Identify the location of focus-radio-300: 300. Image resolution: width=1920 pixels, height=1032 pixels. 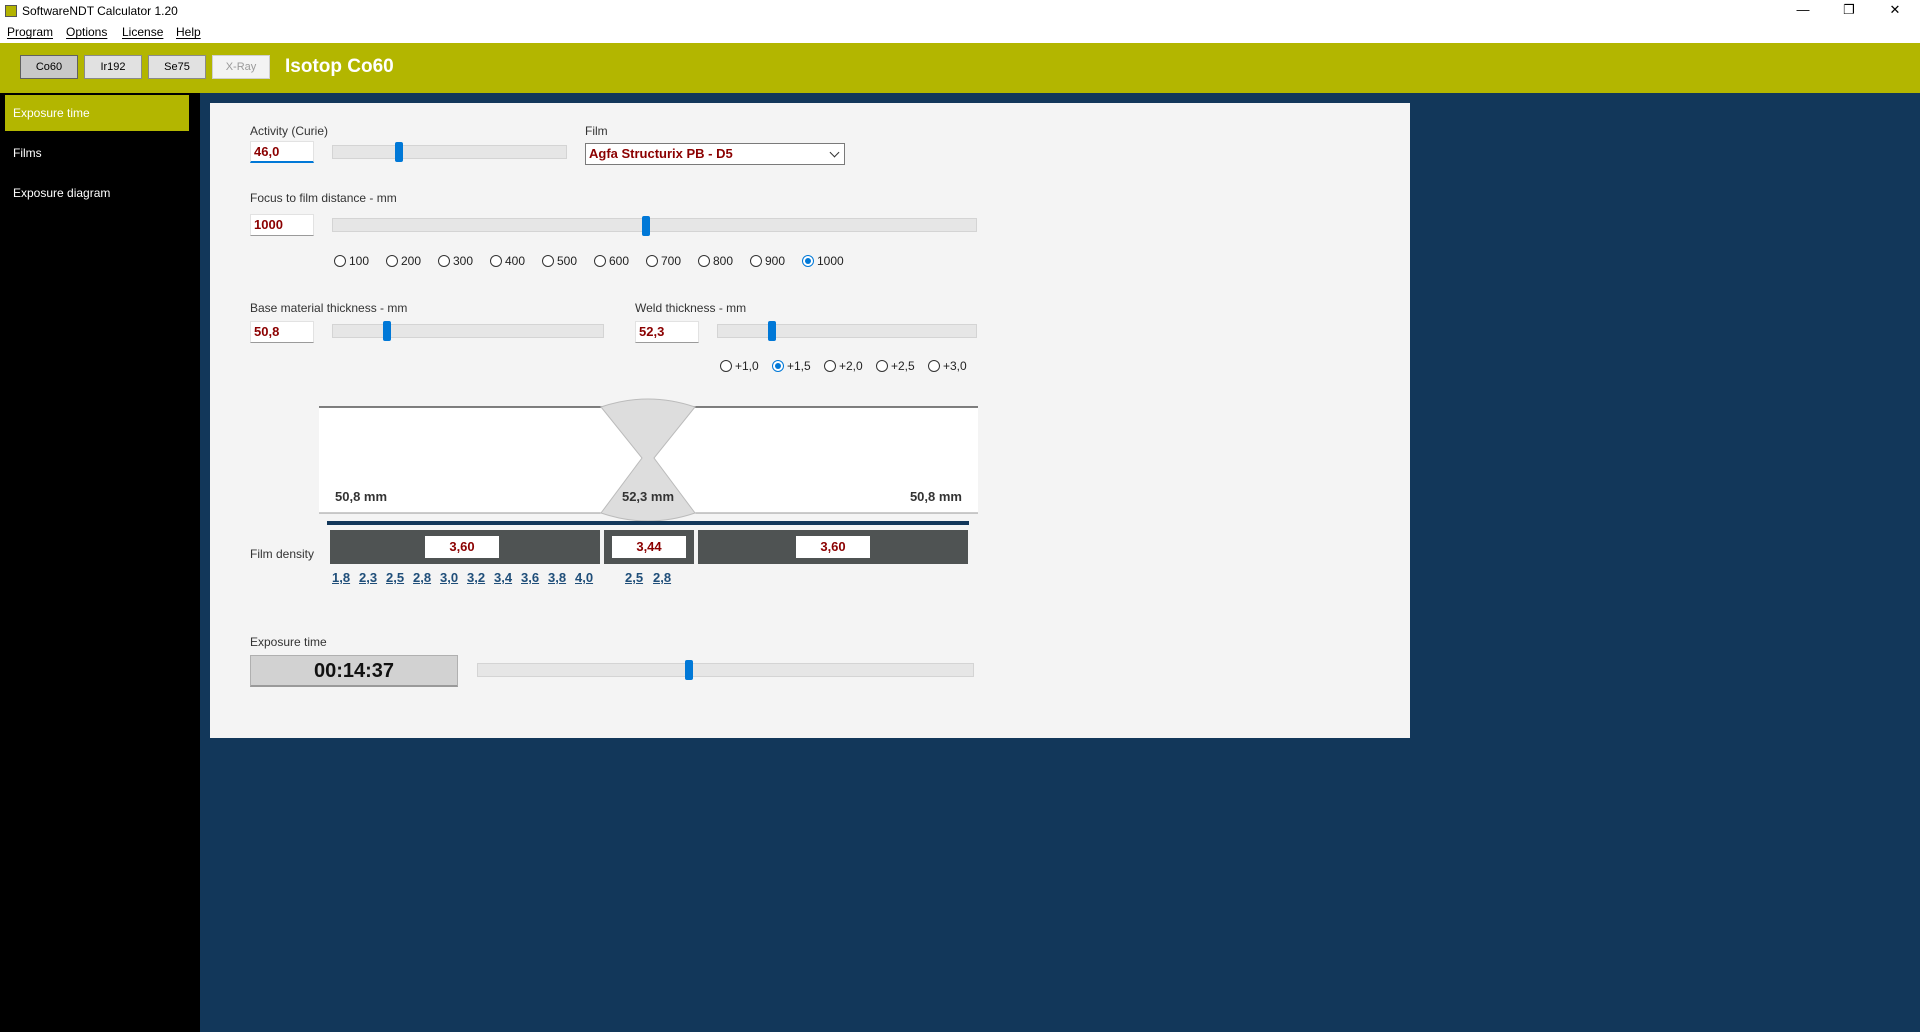
(455, 261).